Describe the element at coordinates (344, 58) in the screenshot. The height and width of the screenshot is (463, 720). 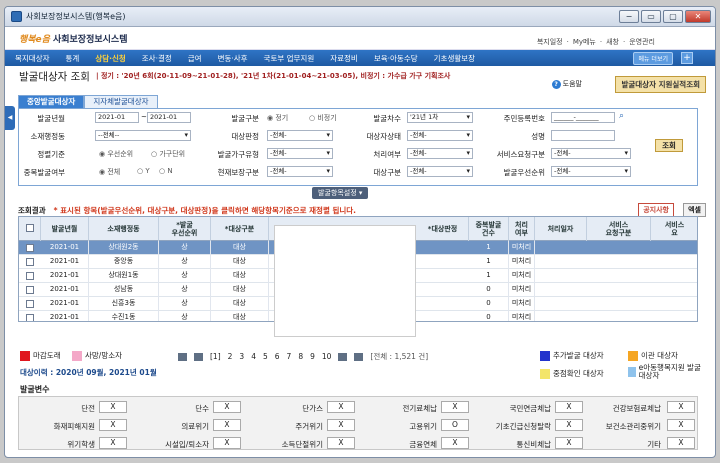
I see `nav-item-data: 자료정비` at that location.